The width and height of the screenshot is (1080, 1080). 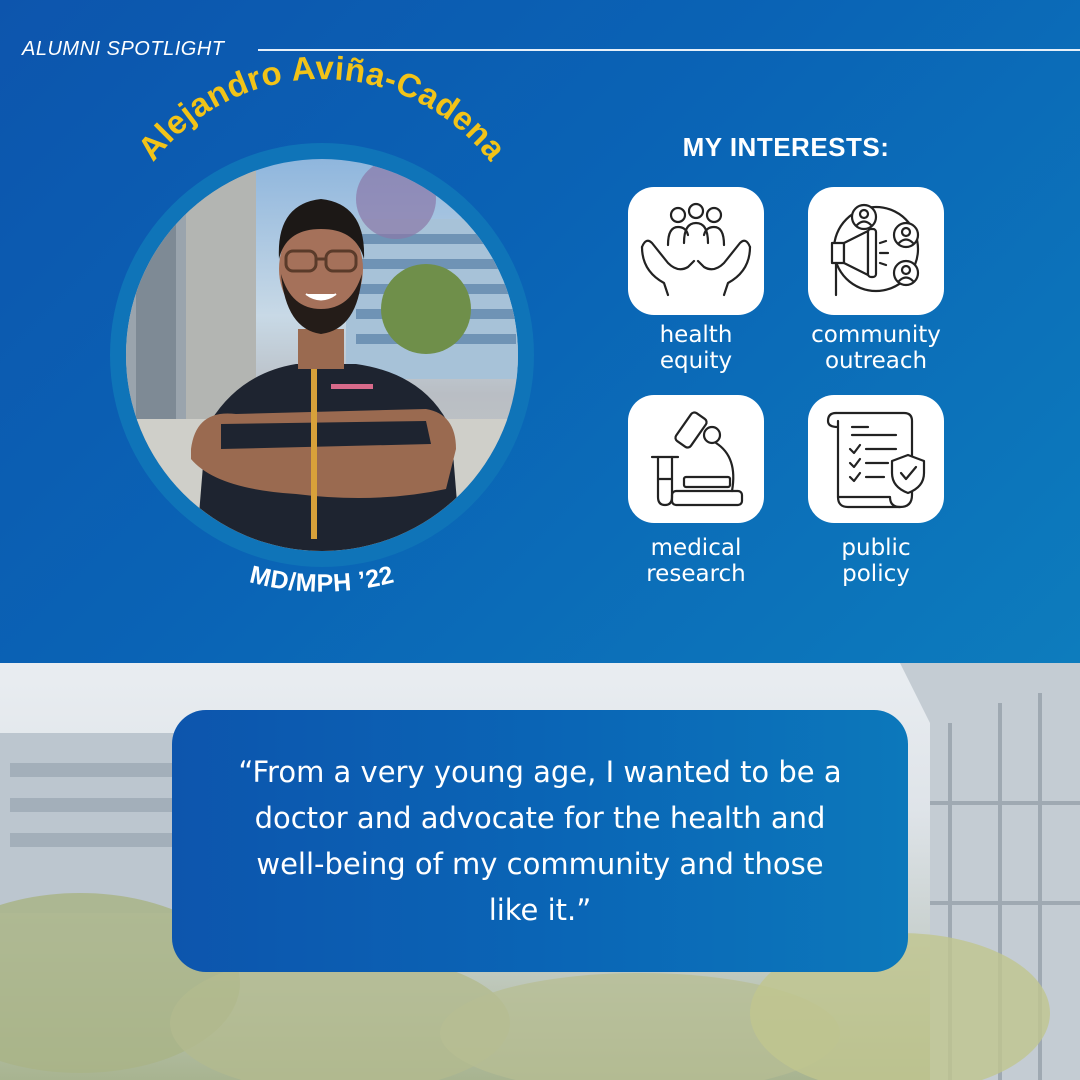 I want to click on hands-people-icon, so click(x=696, y=249).